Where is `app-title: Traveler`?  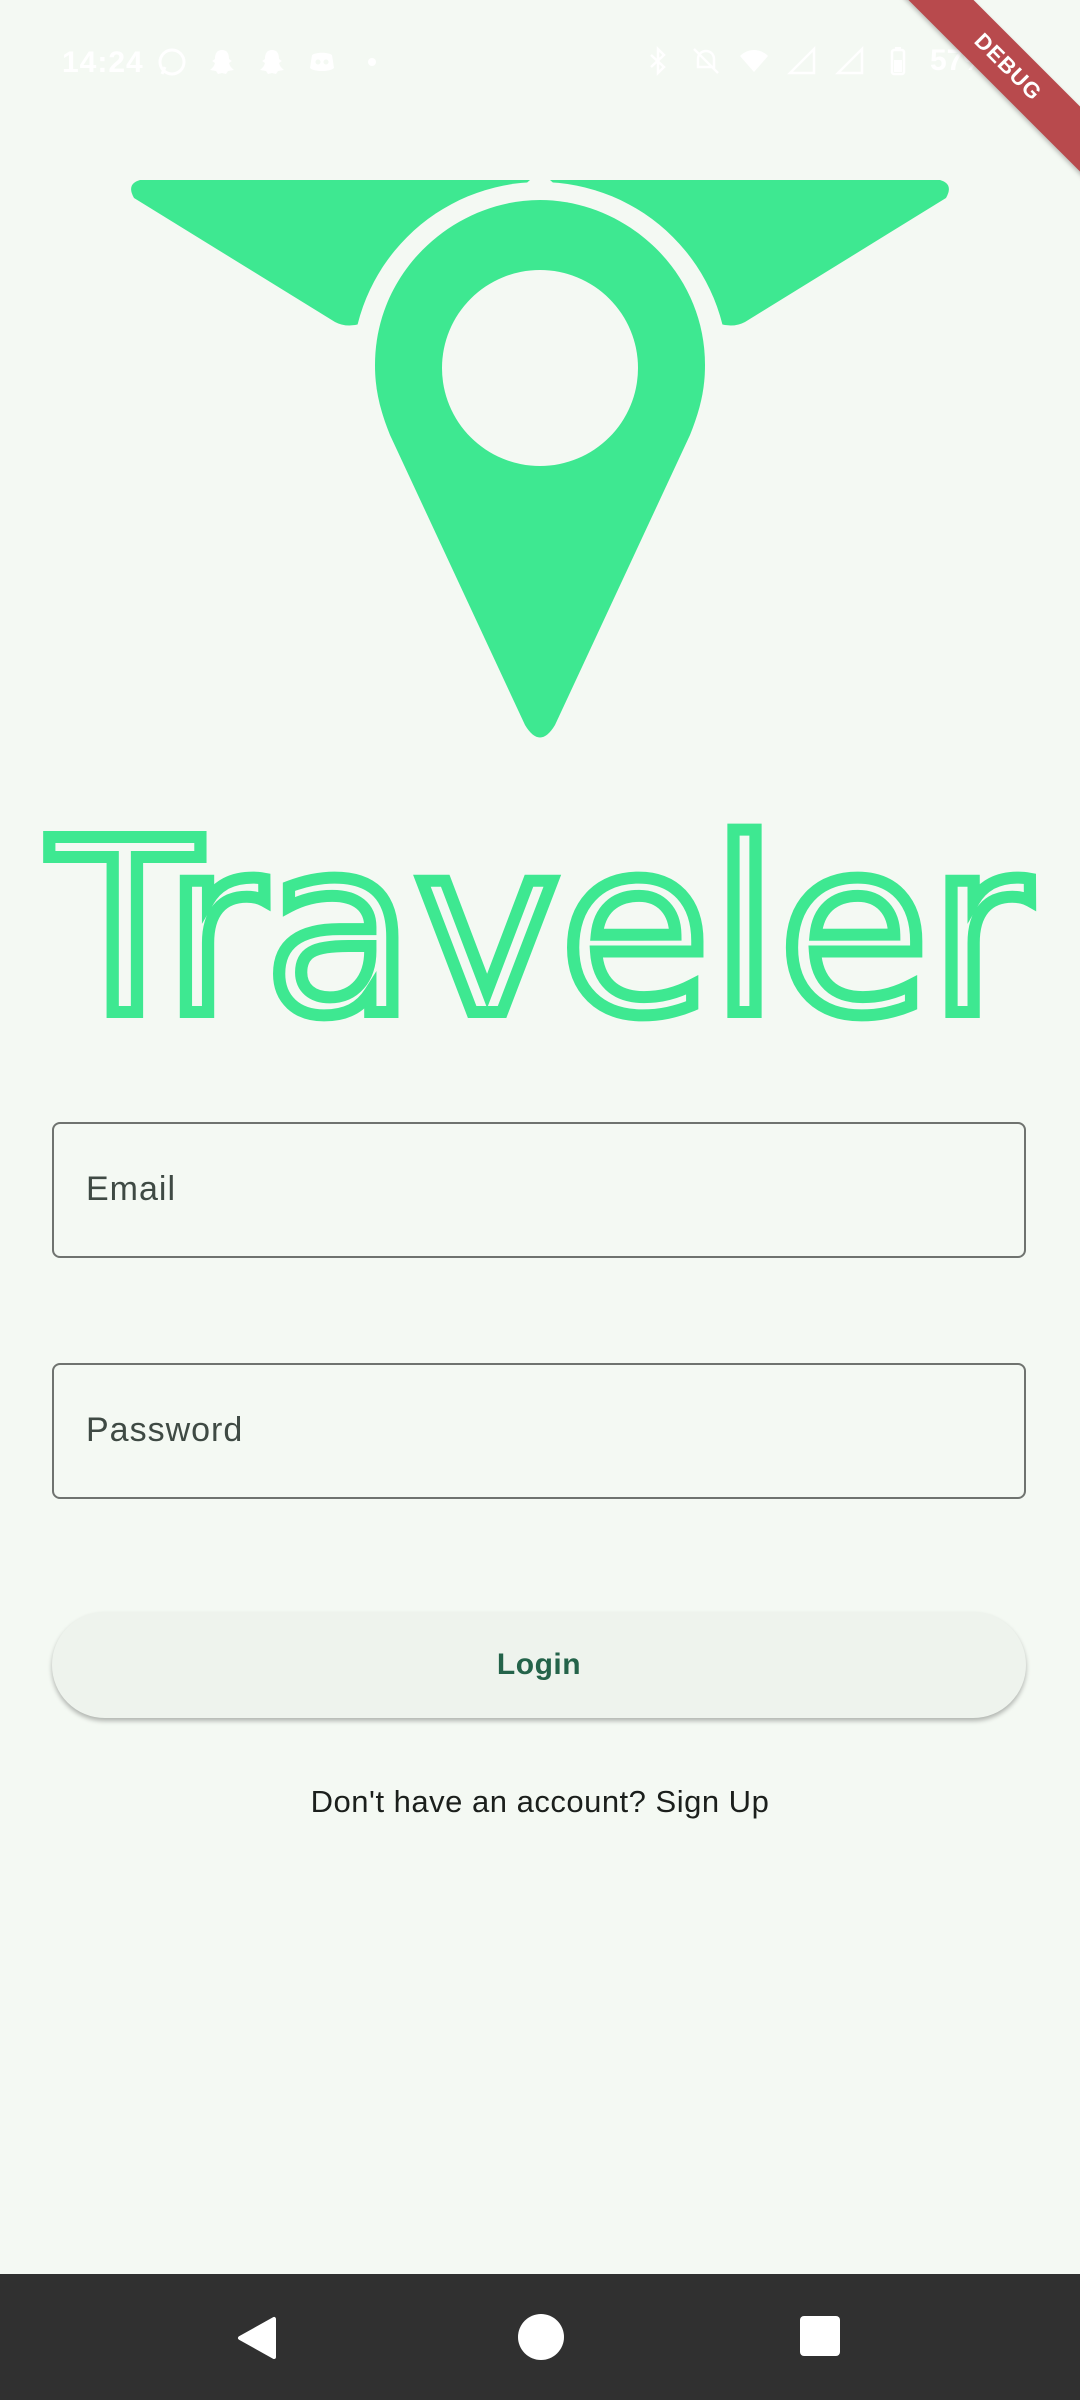
app-title: Traveler is located at coordinates (539, 920).